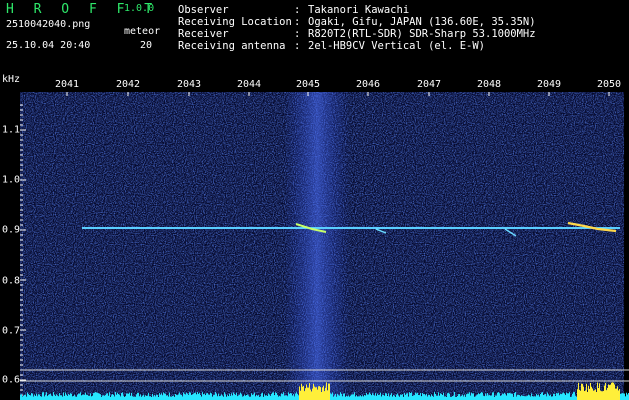 The image size is (629, 400). I want to click on x-tick-label: 2045, so click(308, 84).